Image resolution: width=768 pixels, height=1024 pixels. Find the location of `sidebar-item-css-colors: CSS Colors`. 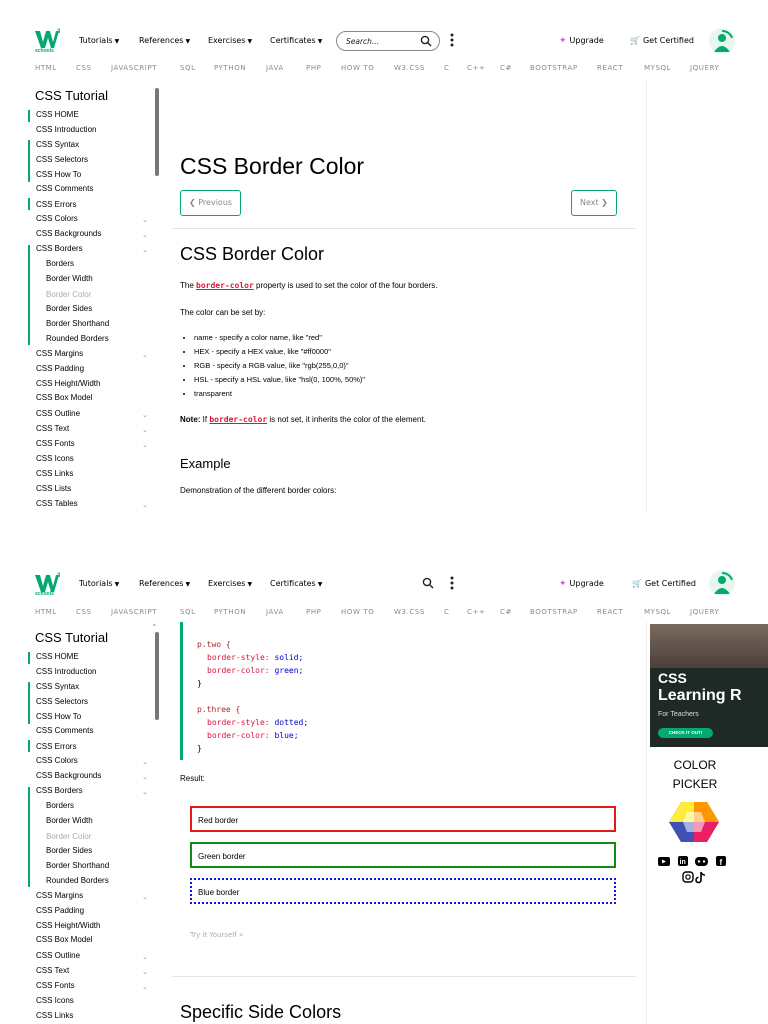

sidebar-item-css-colors: CSS Colors is located at coordinates (57, 221).